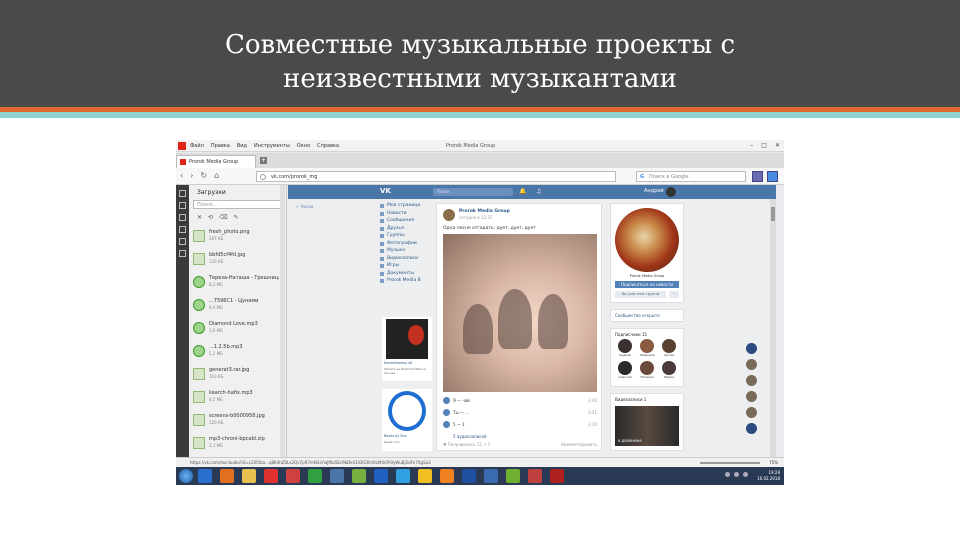 The width and height of the screenshot is (960, 540). I want to click on delete-icon: ⌫, so click(223, 217).